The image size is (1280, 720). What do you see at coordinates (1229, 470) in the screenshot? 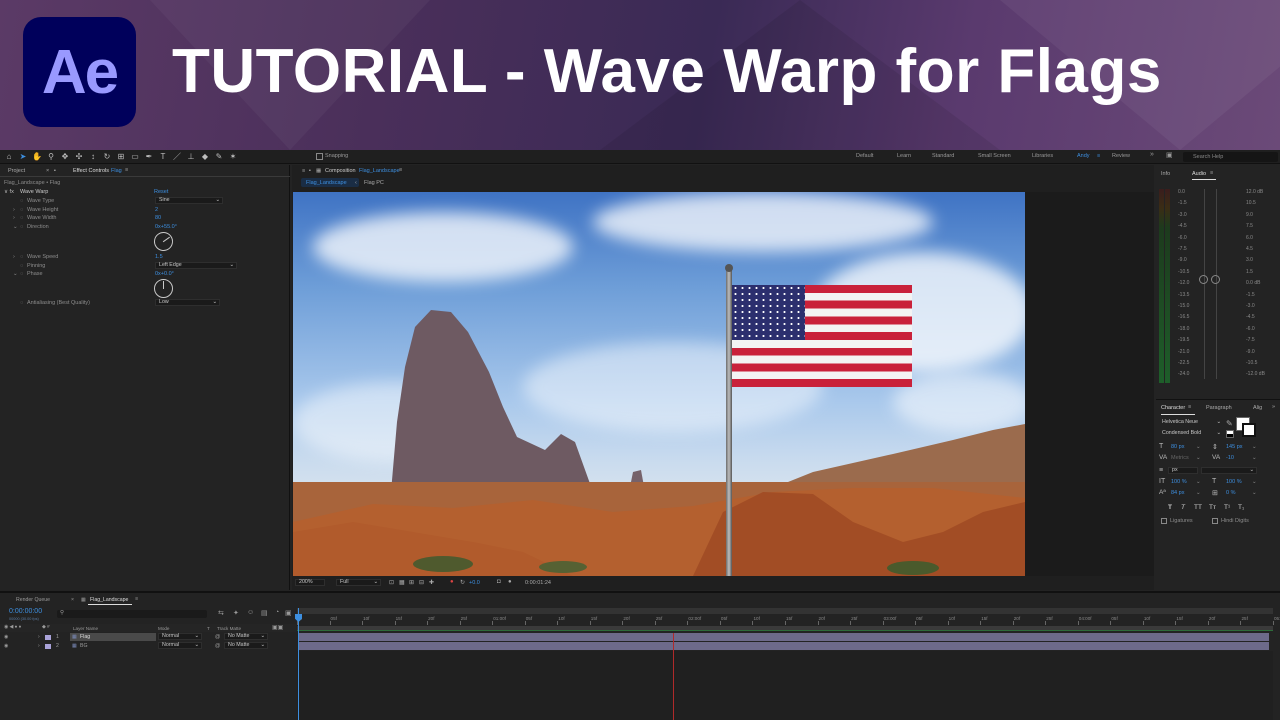
I see `stroke-style-dropdown: ⌄` at bounding box center [1229, 470].